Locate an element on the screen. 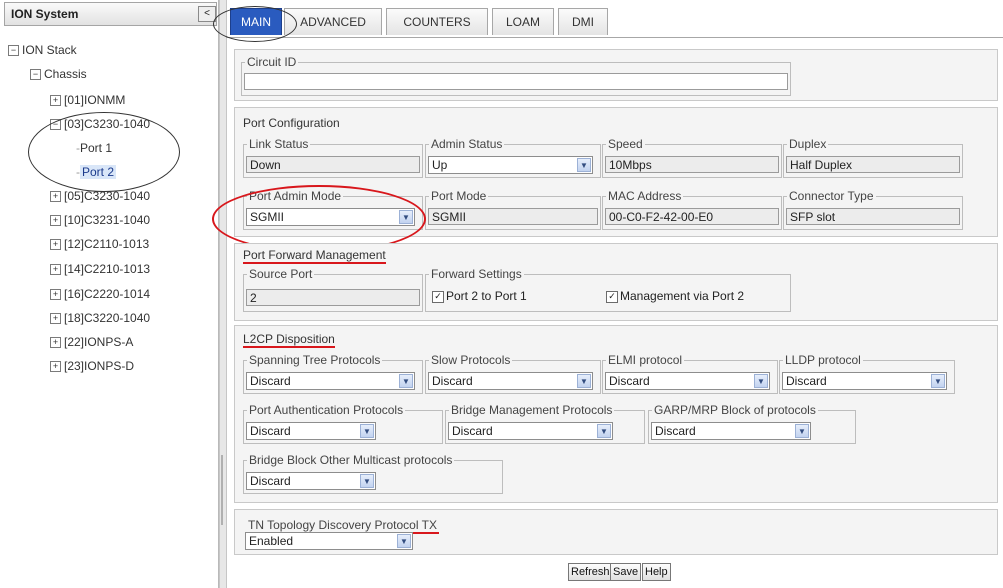 The height and width of the screenshot is (588, 1003). tree-item-label: [16]C2220-1014 is located at coordinates (107, 294).